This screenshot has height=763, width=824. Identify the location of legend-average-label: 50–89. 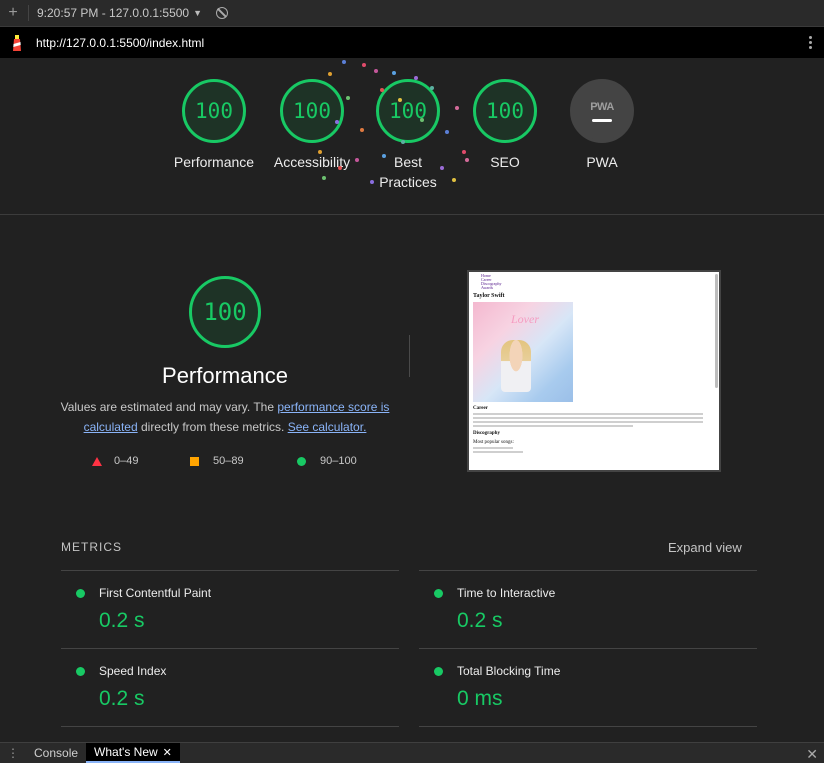
(228, 461).